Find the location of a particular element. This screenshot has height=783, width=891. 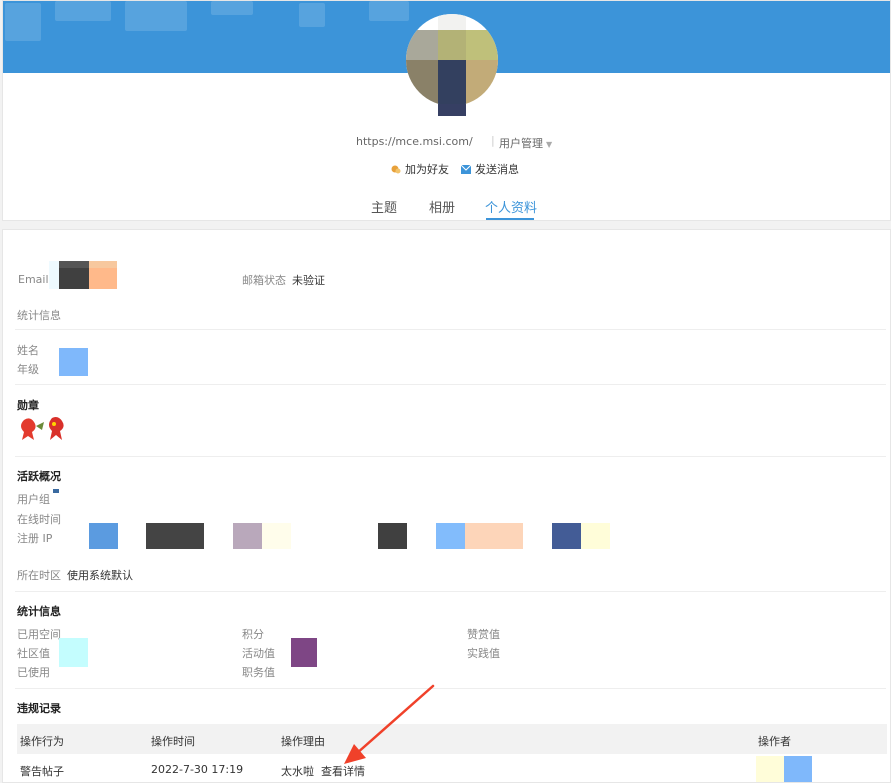

statistics-title: 统计信息 is located at coordinates (39, 611).